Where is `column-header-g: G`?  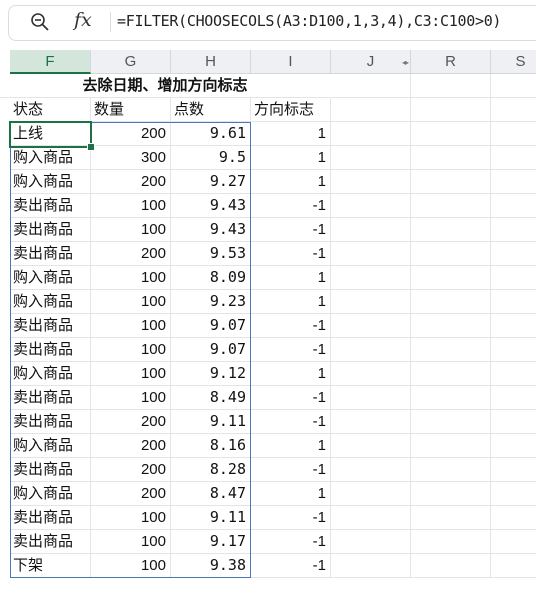 column-header-g: G is located at coordinates (131, 62).